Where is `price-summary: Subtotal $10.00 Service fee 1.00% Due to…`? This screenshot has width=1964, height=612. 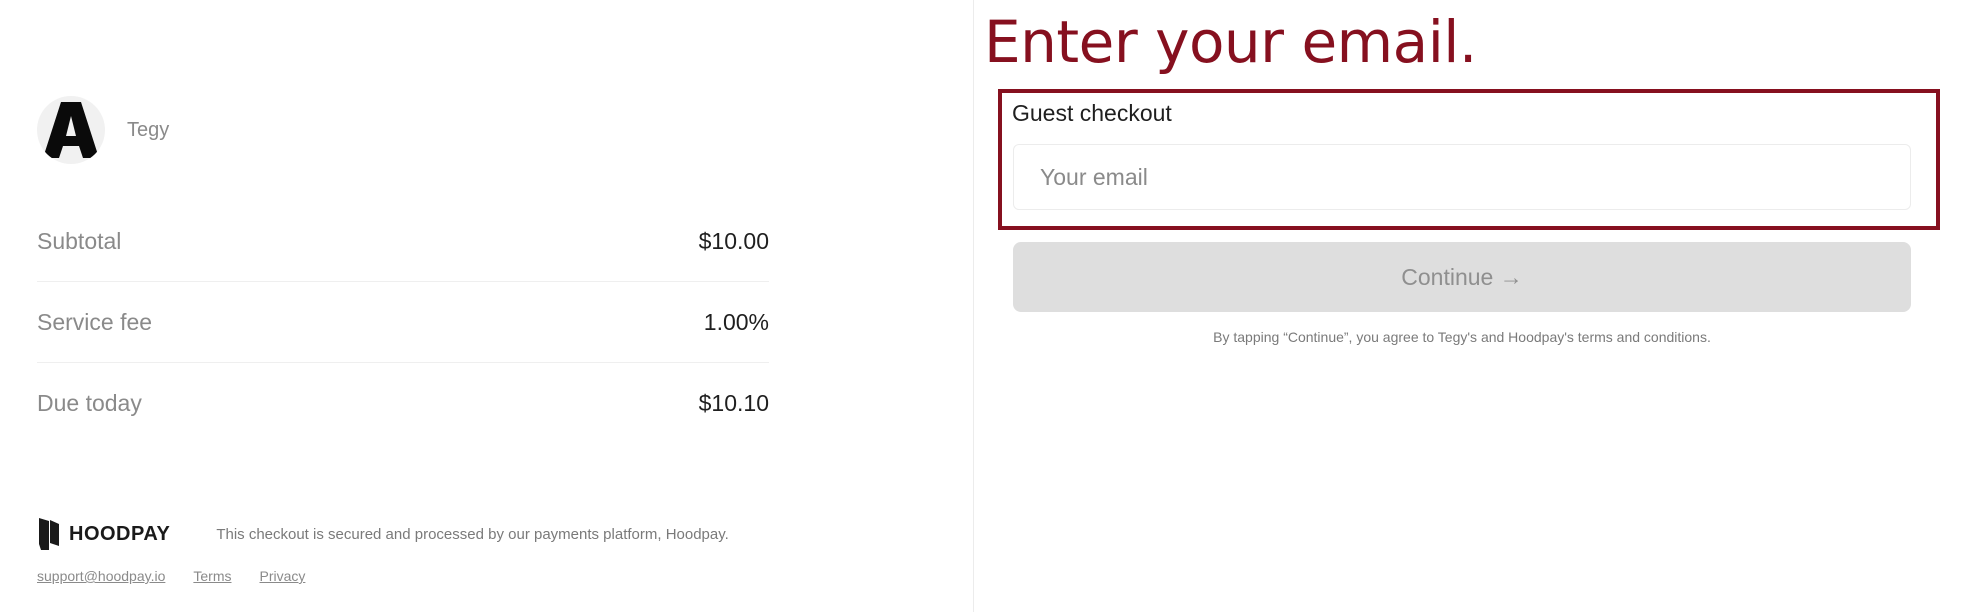
price-summary: Subtotal $10.00 Service fee 1.00% Due to… is located at coordinates (403, 322).